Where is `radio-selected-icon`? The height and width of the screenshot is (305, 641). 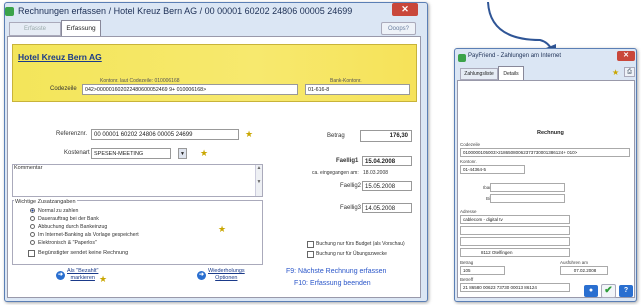
radio-selected-icon is located at coordinates (32, 210).